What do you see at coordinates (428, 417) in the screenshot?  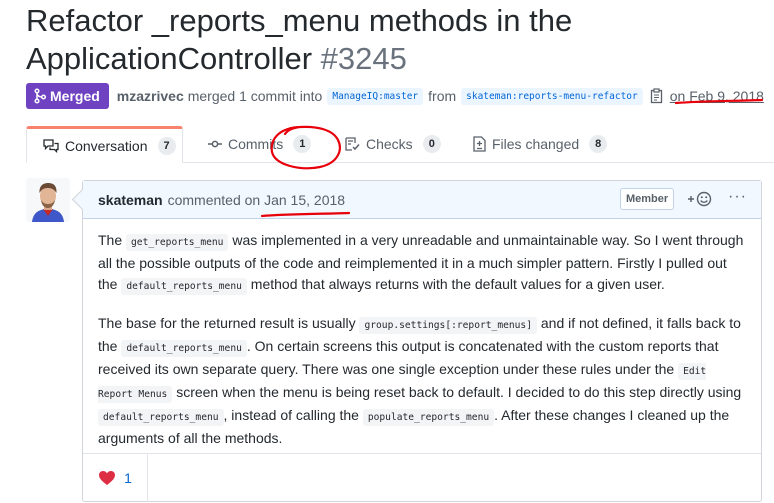 I see `code-populate-reports-menu: populate_reports_menu` at bounding box center [428, 417].